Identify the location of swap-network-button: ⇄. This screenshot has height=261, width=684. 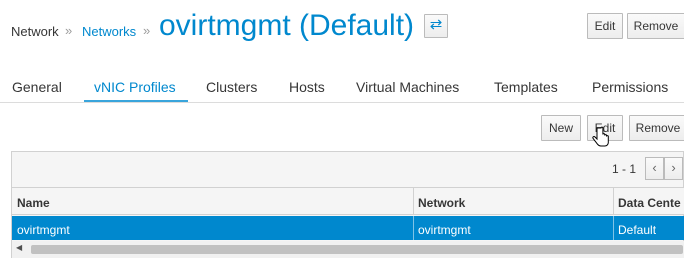
(436, 26).